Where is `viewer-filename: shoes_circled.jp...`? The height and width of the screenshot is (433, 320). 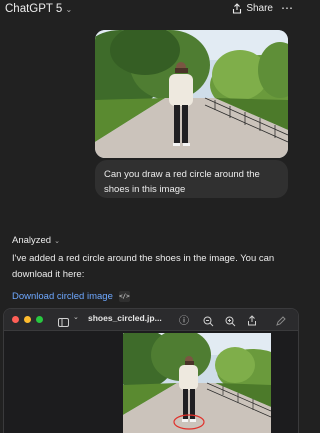
viewer-filename: shoes_circled.jp... is located at coordinates (125, 318).